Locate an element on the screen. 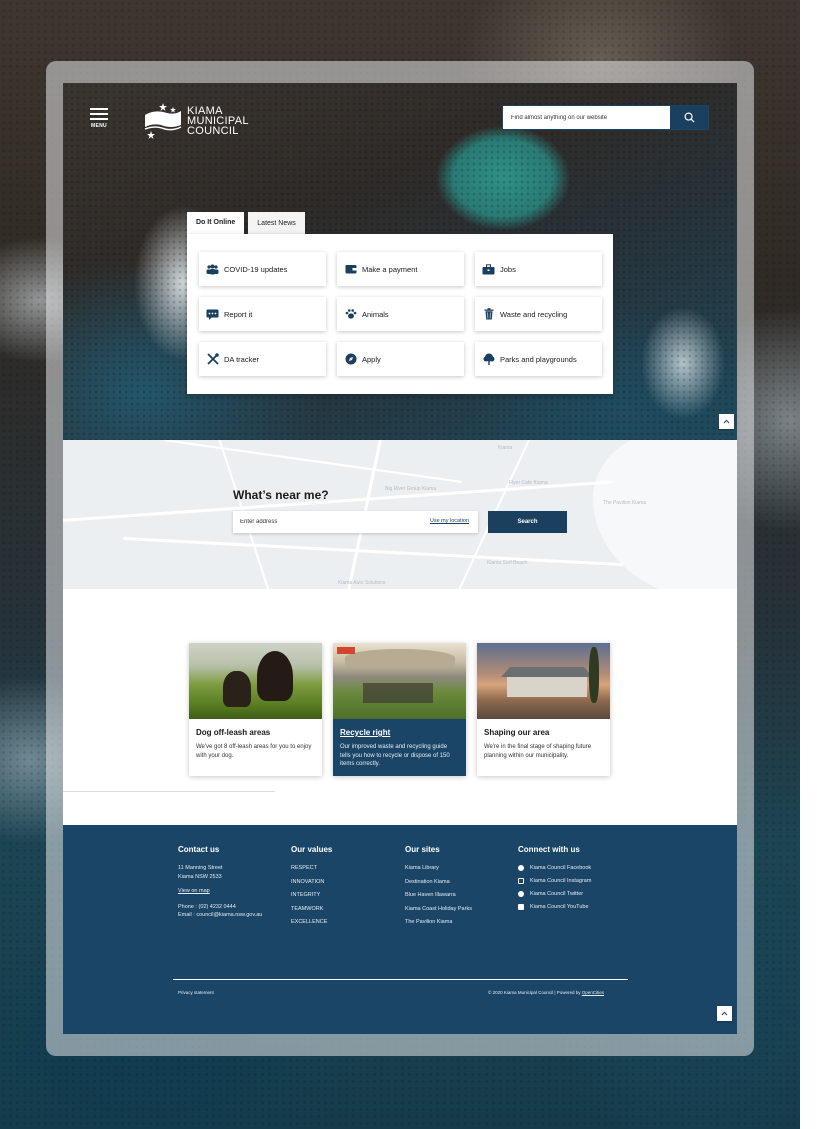 The image size is (824, 1129). twitter-link: Kiama Council Twitter is located at coordinates (554, 894).